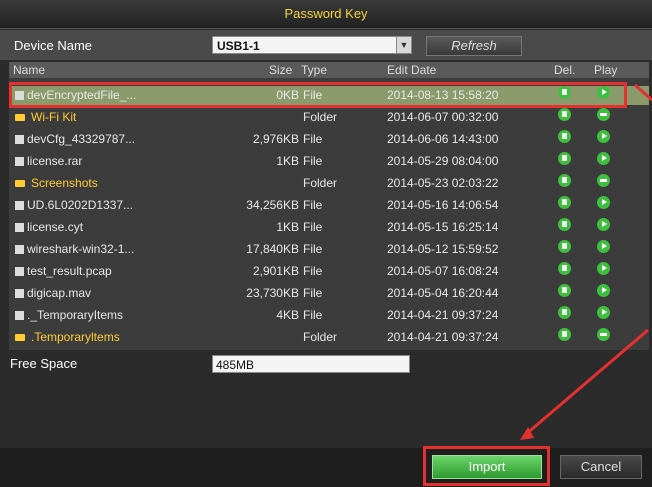  I want to click on arrow-bottom-icon, so click(586, 382).